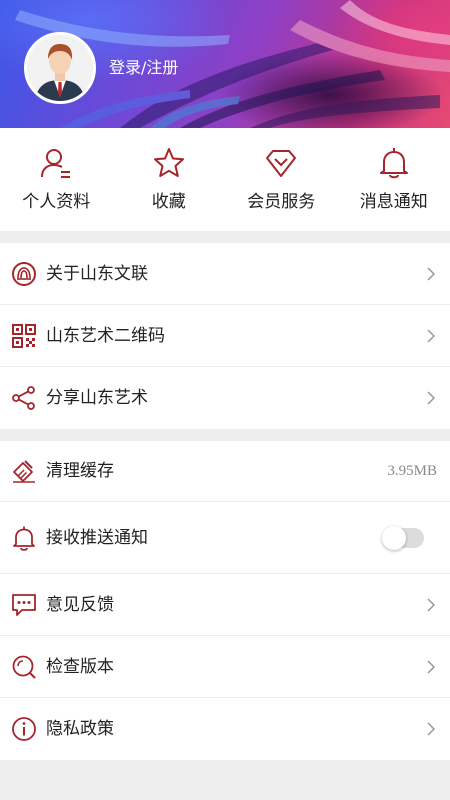 This screenshot has width=450, height=800. I want to click on push-notifications-toggle, so click(403, 537).